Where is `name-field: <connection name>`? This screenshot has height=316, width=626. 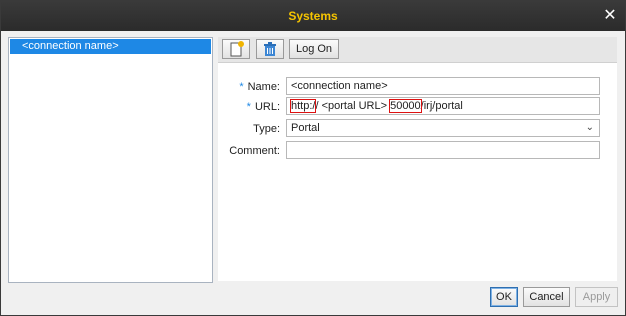 name-field: <connection name> is located at coordinates (443, 86).